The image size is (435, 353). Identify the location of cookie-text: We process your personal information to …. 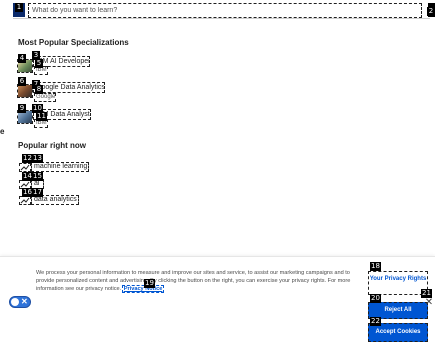
(198, 281).